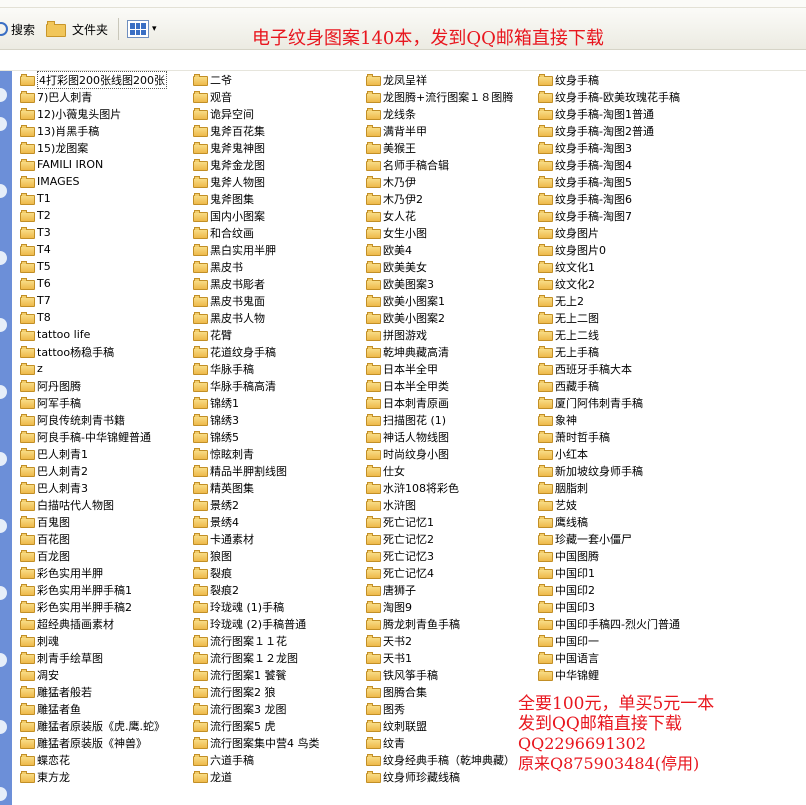 The width and height of the screenshot is (806, 805). What do you see at coordinates (105, 708) in the screenshot?
I see `folder-item: 雕猛者鱼` at bounding box center [105, 708].